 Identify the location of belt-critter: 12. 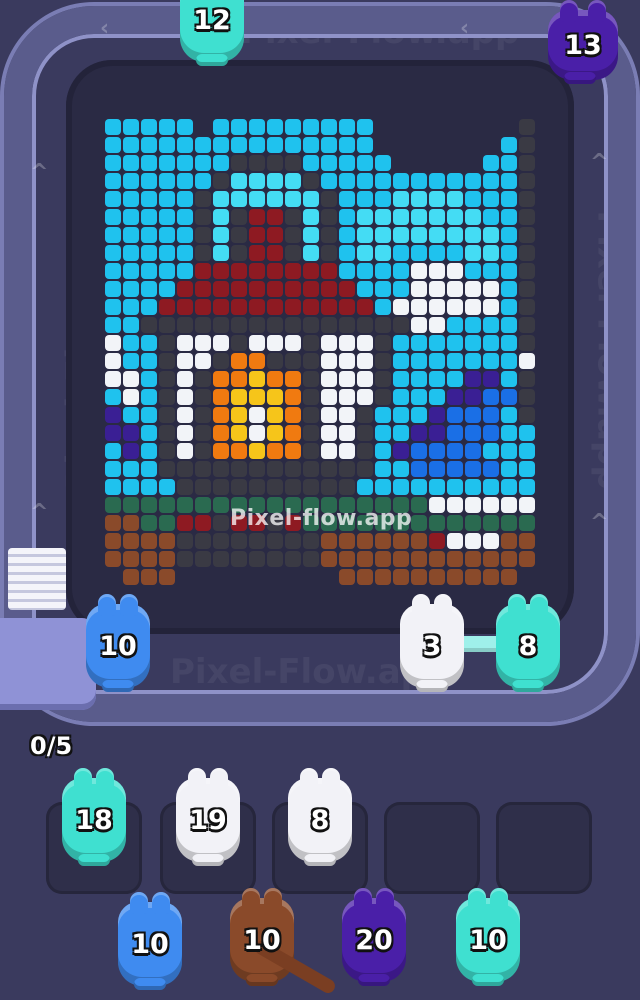
(212, 33).